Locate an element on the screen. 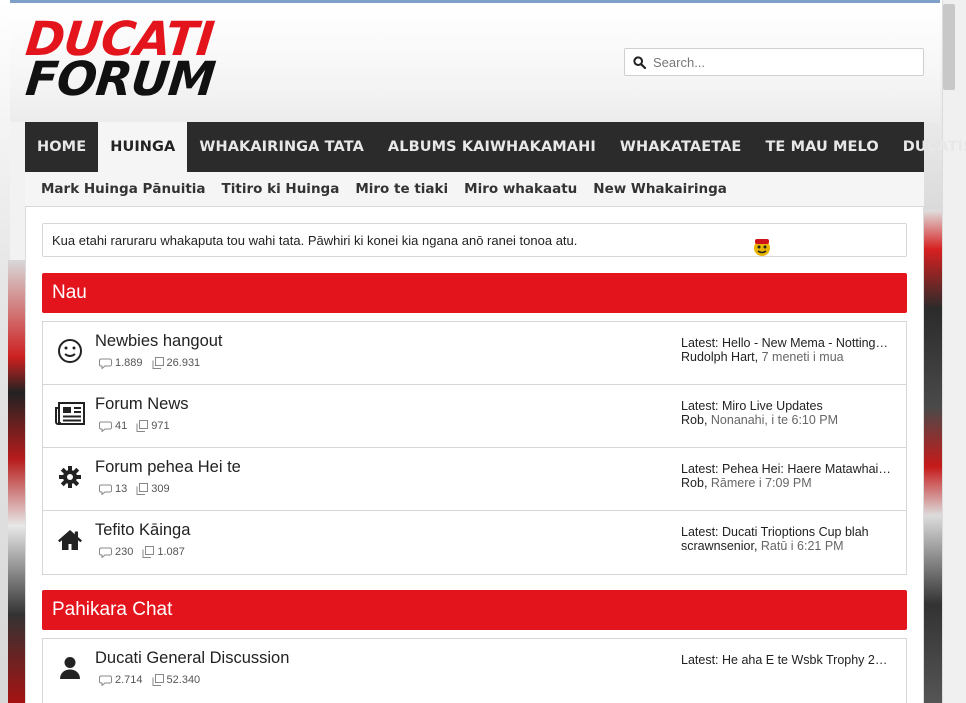  site-logo: DUCATI FORUM is located at coordinates (129, 59).